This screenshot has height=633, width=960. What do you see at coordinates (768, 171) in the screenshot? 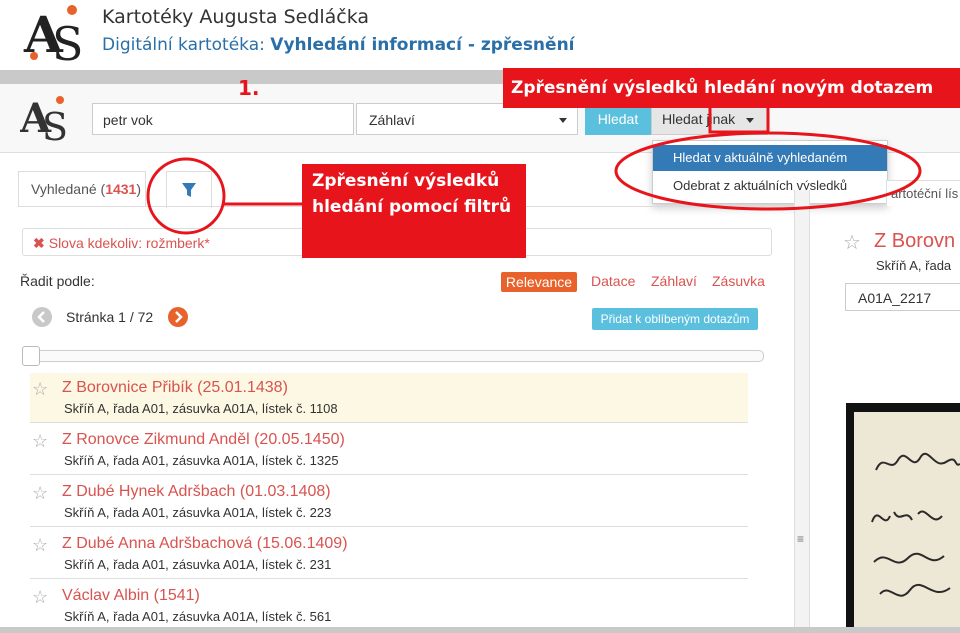
I see `highlight-ellipse-dropdown` at bounding box center [768, 171].